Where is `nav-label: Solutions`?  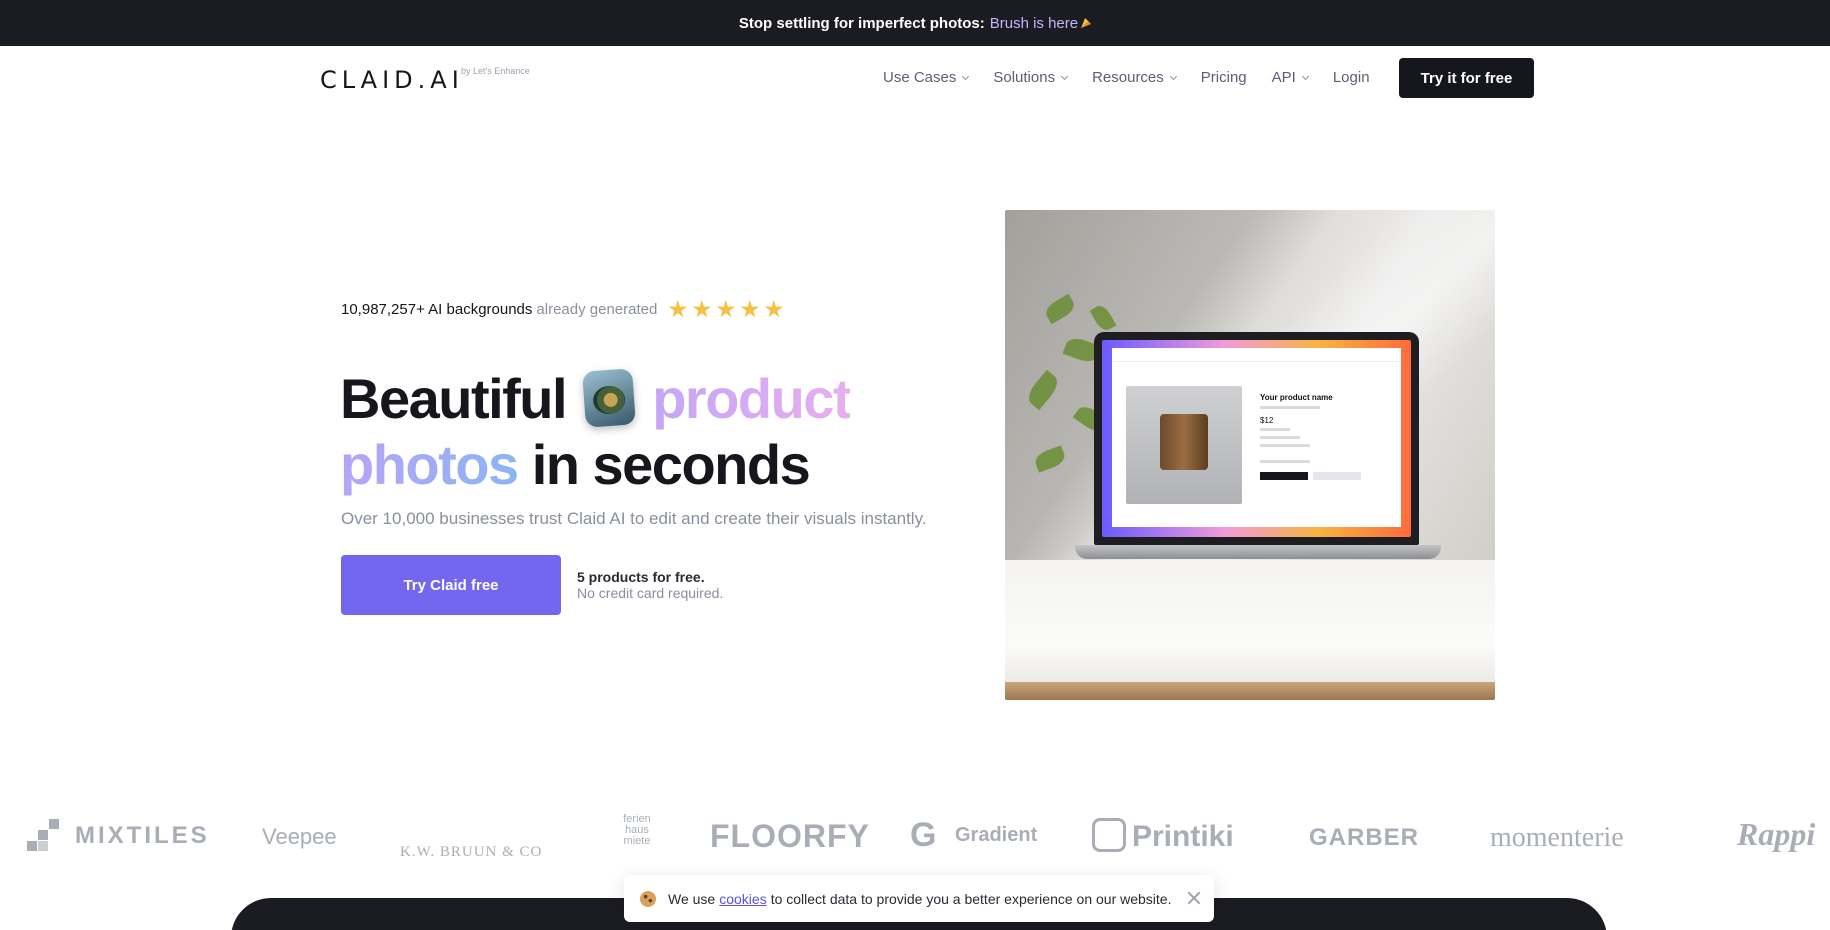
nav-label: Solutions is located at coordinates (1024, 77).